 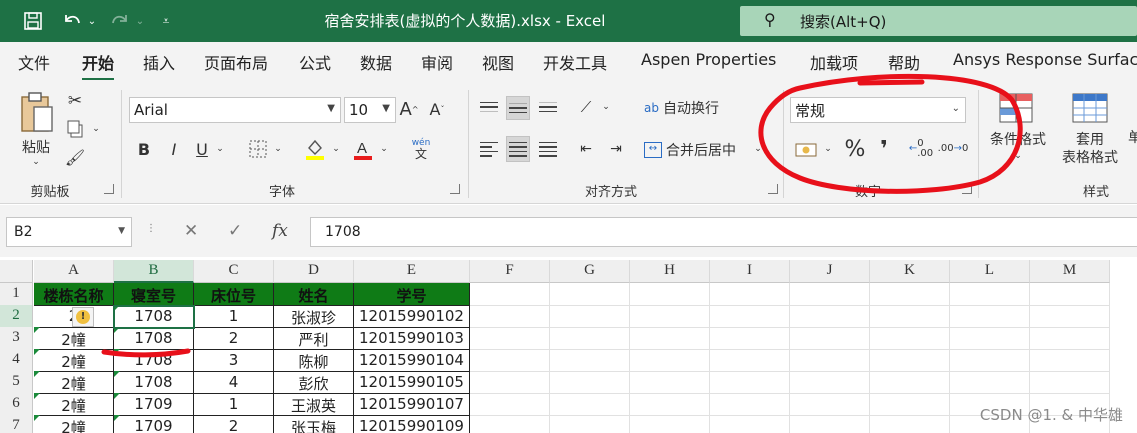 I want to click on fill-color-dropdown-icon: ⌄, so click(x=336, y=149).